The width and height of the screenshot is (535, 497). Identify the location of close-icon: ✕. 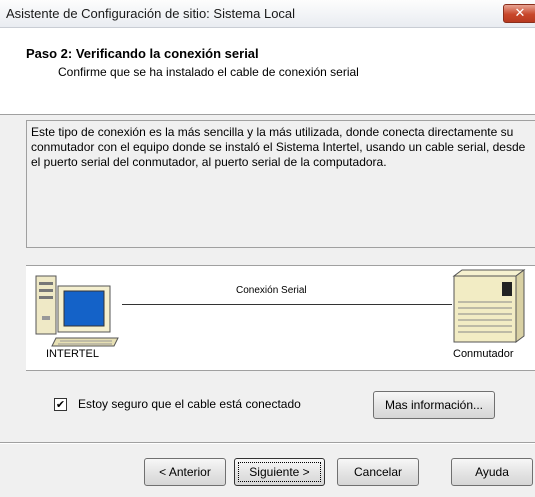
(520, 13).